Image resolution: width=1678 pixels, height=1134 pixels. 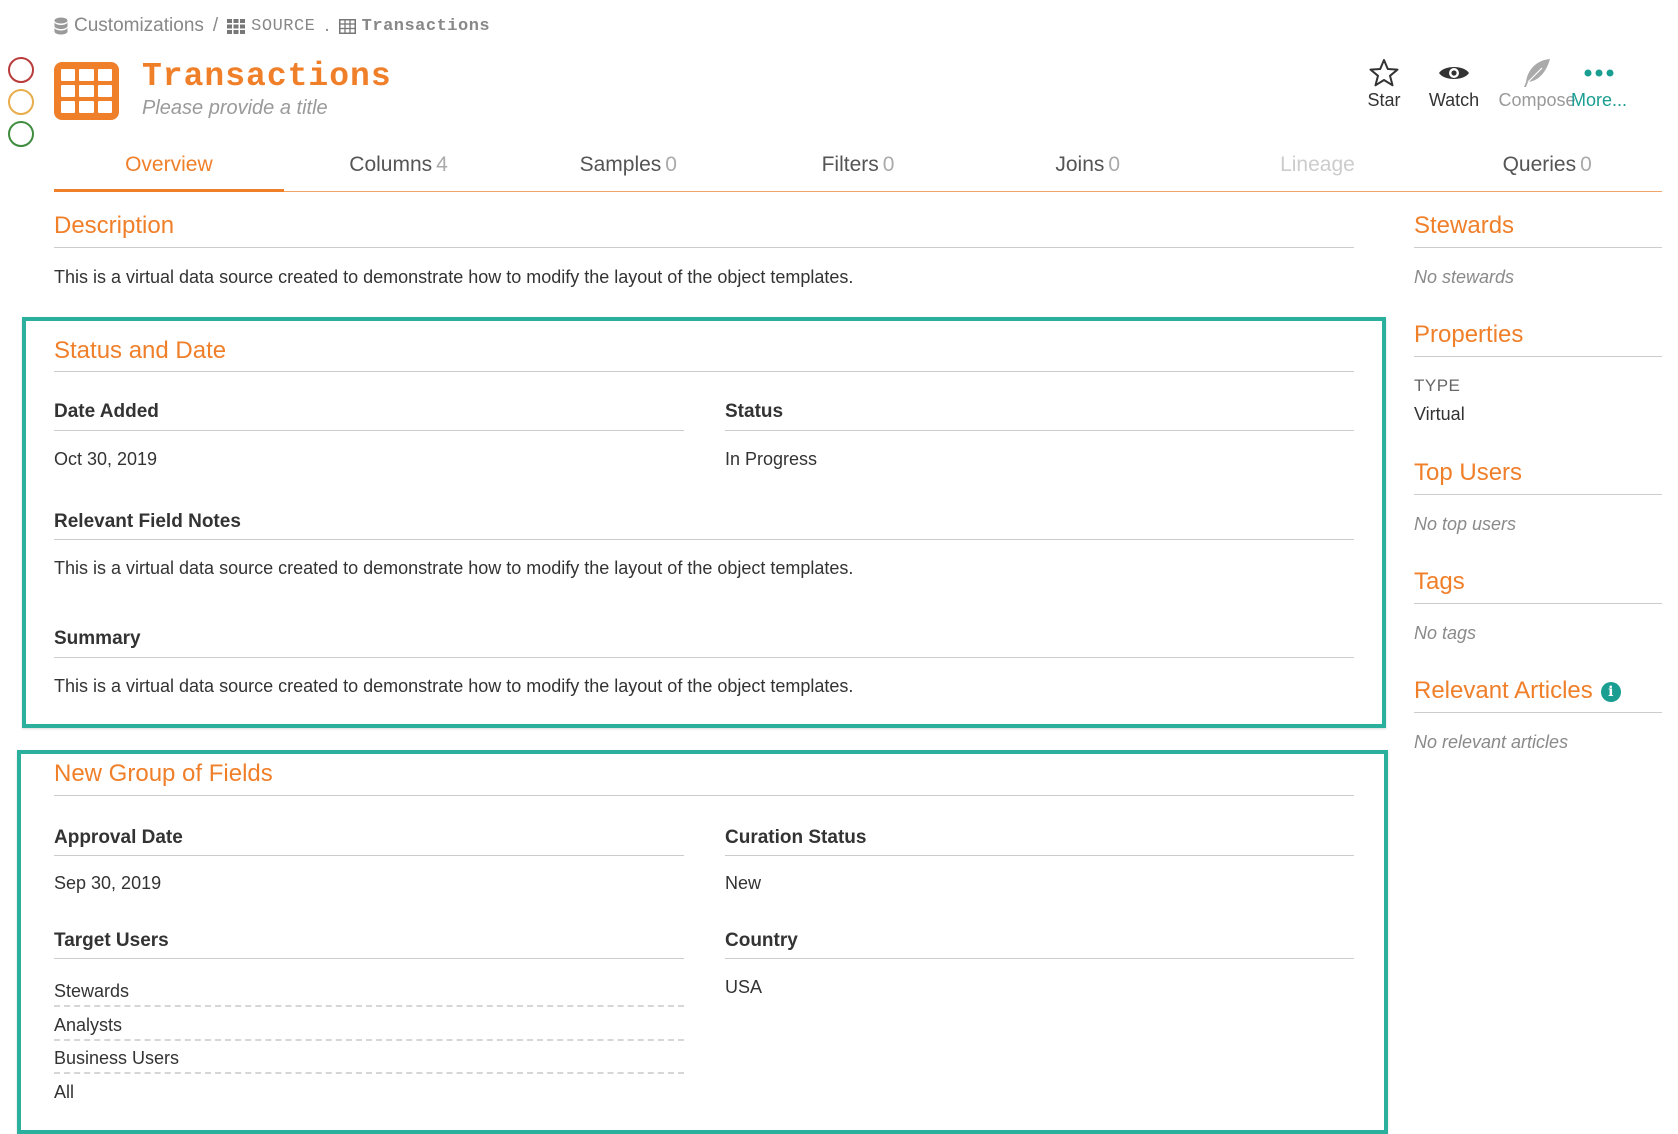 I want to click on properties-title: Properties, so click(x=1469, y=334).